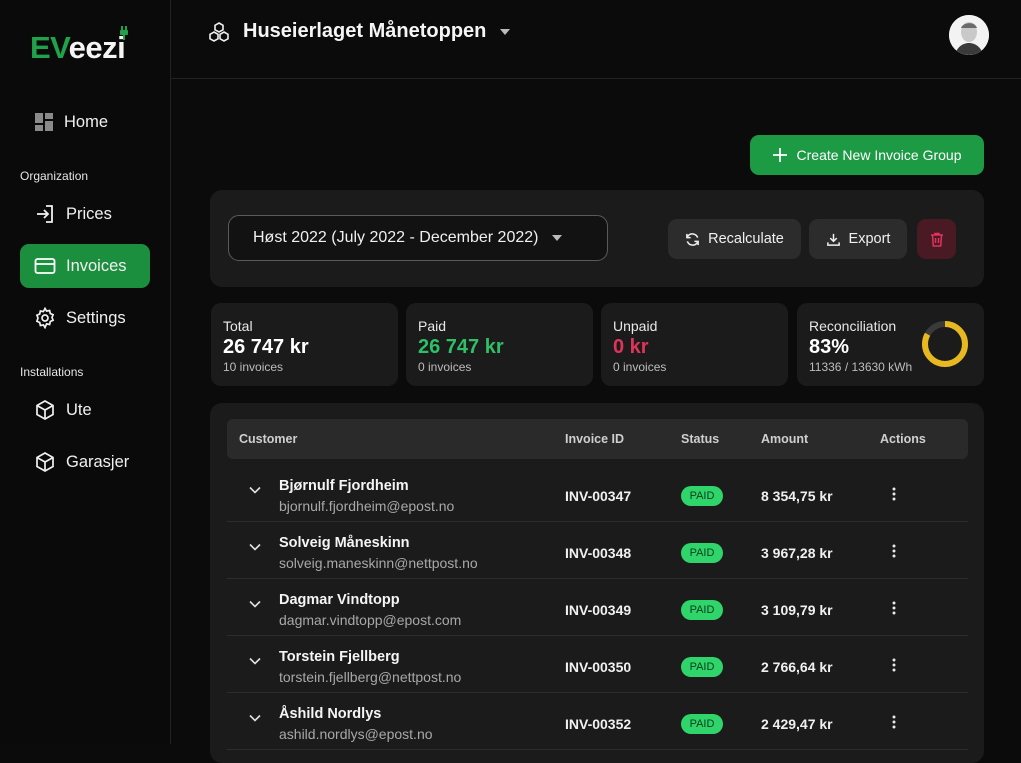  Describe the element at coordinates (833, 239) in the screenshot. I see `download-icon` at that location.